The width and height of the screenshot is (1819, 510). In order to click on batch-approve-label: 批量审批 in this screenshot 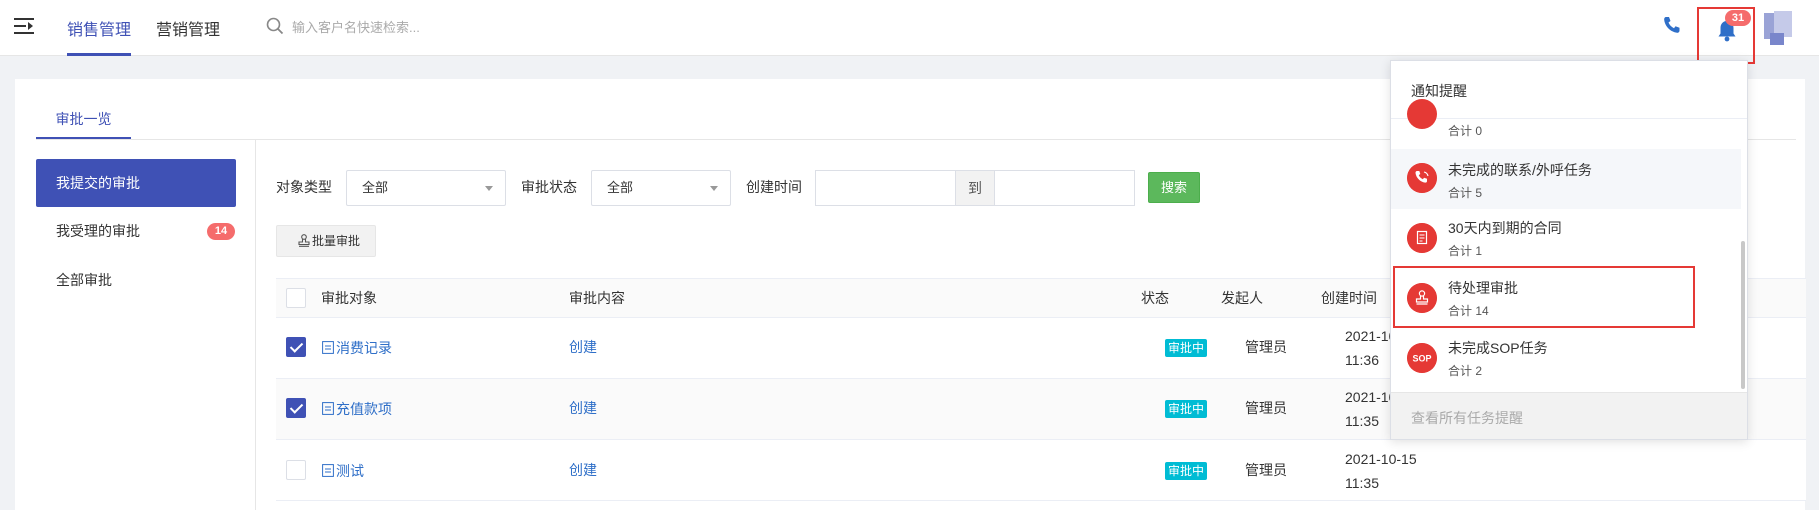, I will do `click(336, 241)`.